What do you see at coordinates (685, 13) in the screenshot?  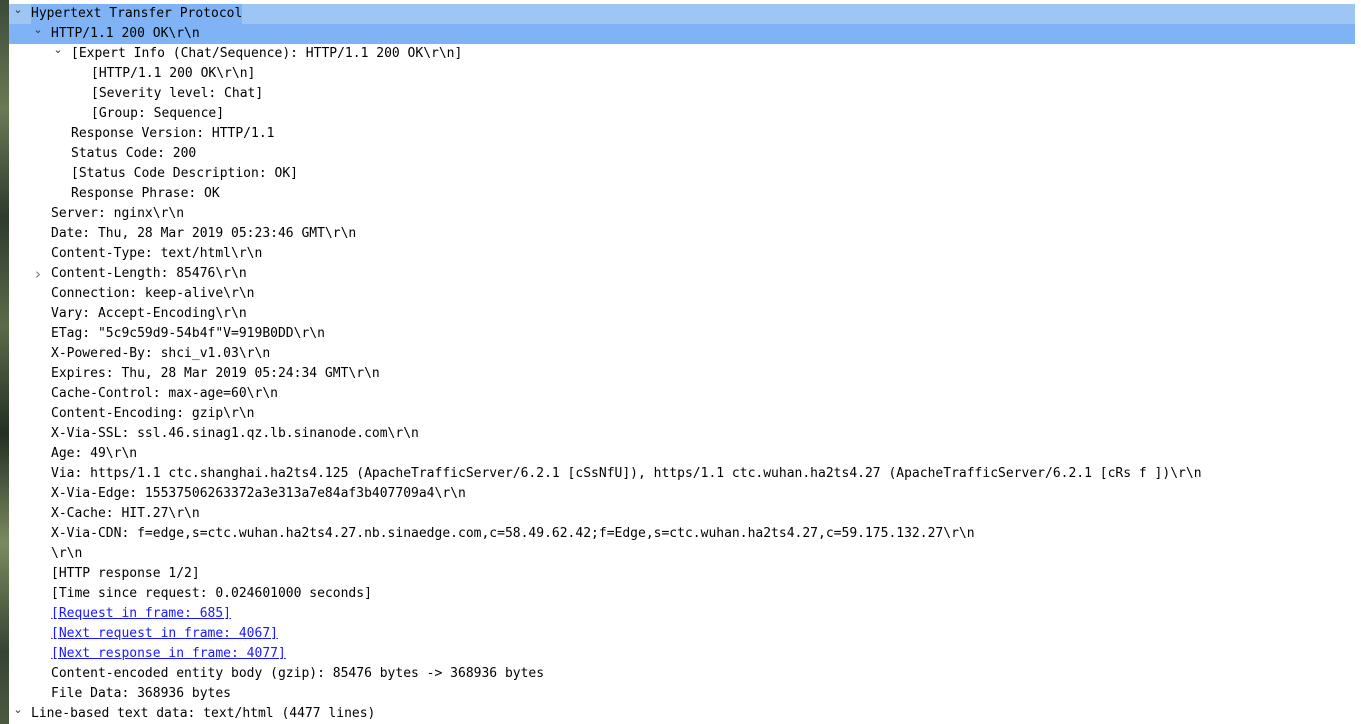 I see `tree-row: ⌄ Hypertext Transfer Protocol` at bounding box center [685, 13].